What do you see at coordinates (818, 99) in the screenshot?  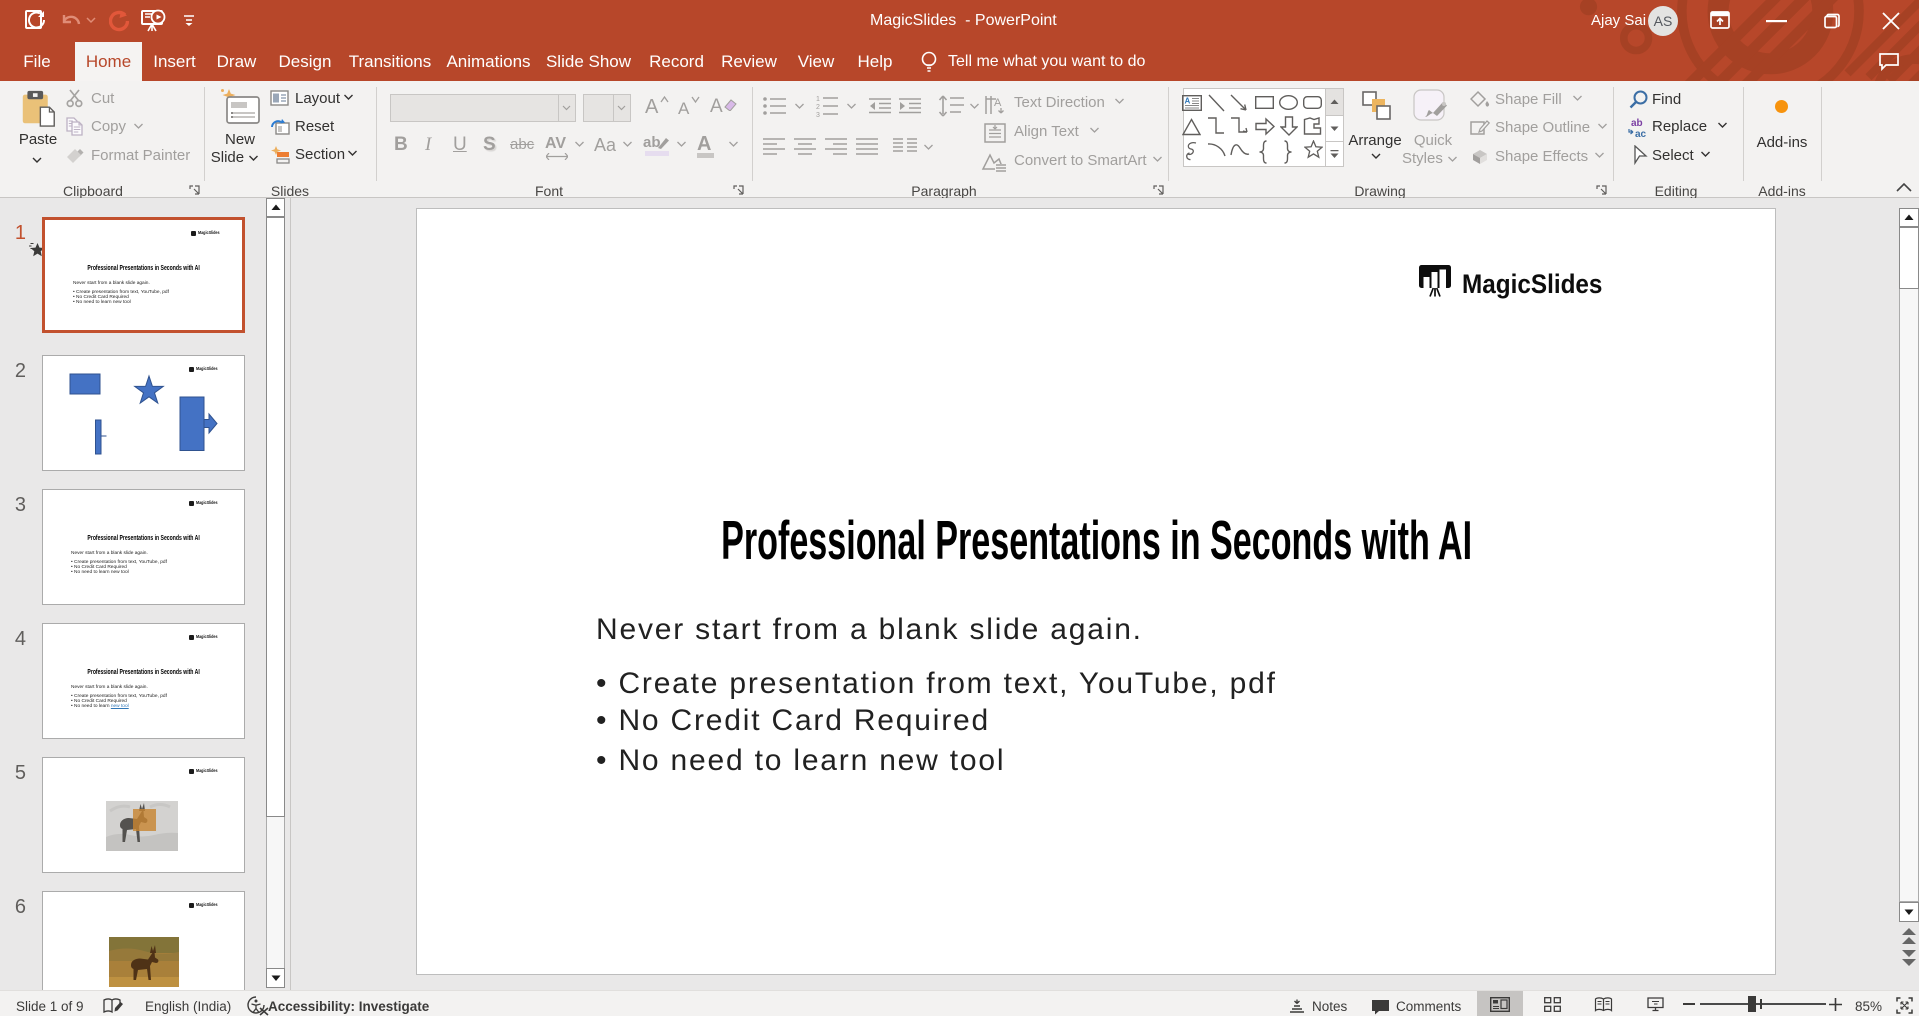 I see `svg-text: 1` at bounding box center [818, 99].